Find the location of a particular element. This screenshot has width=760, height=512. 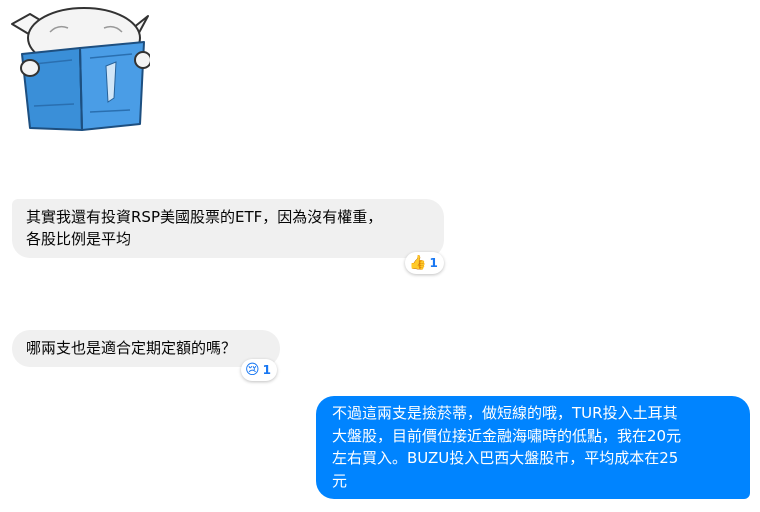

thumbs-up-icon: 👍 is located at coordinates (418, 263).